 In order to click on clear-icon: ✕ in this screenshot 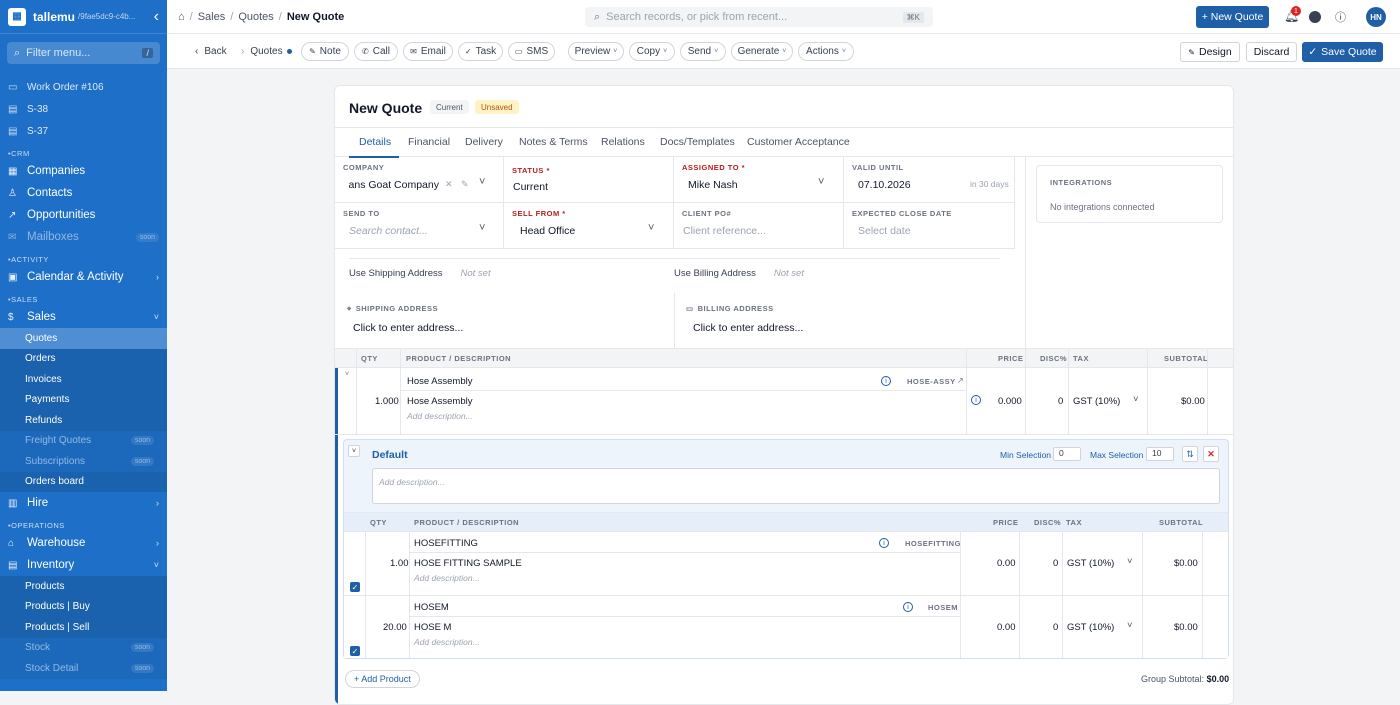, I will do `click(449, 184)`.